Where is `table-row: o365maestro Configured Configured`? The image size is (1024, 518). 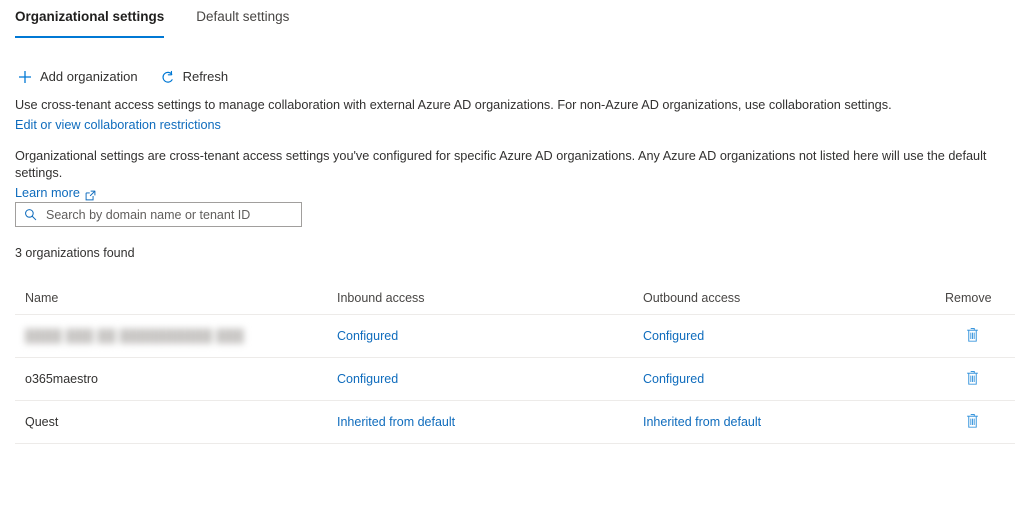 table-row: o365maestro Configured Configured is located at coordinates (515, 379).